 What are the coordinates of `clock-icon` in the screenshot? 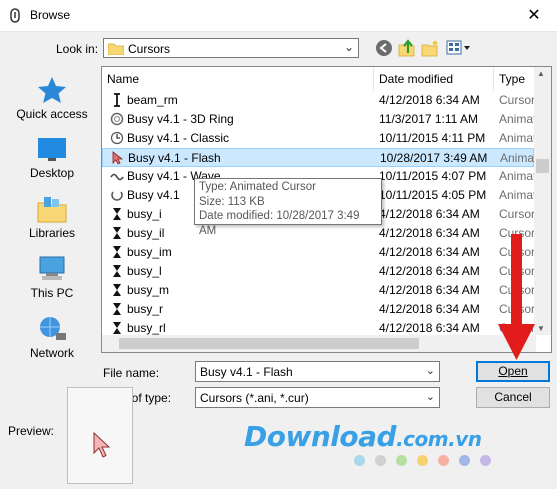 It's located at (117, 138).